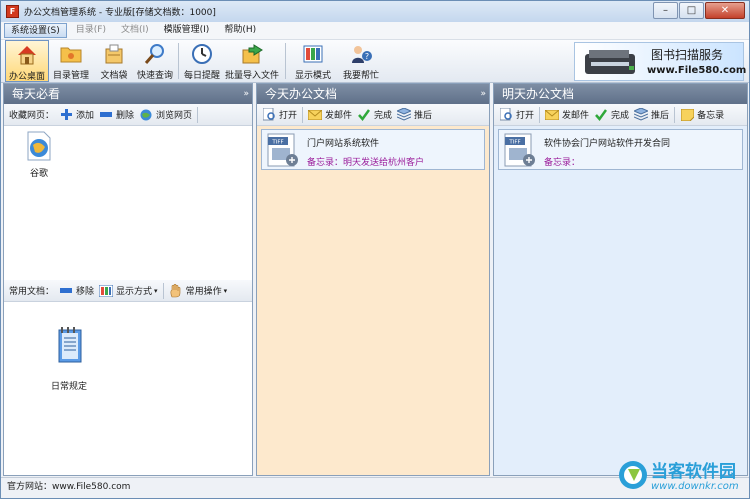  I want to click on document-bag-button: 文档袋, so click(114, 61).